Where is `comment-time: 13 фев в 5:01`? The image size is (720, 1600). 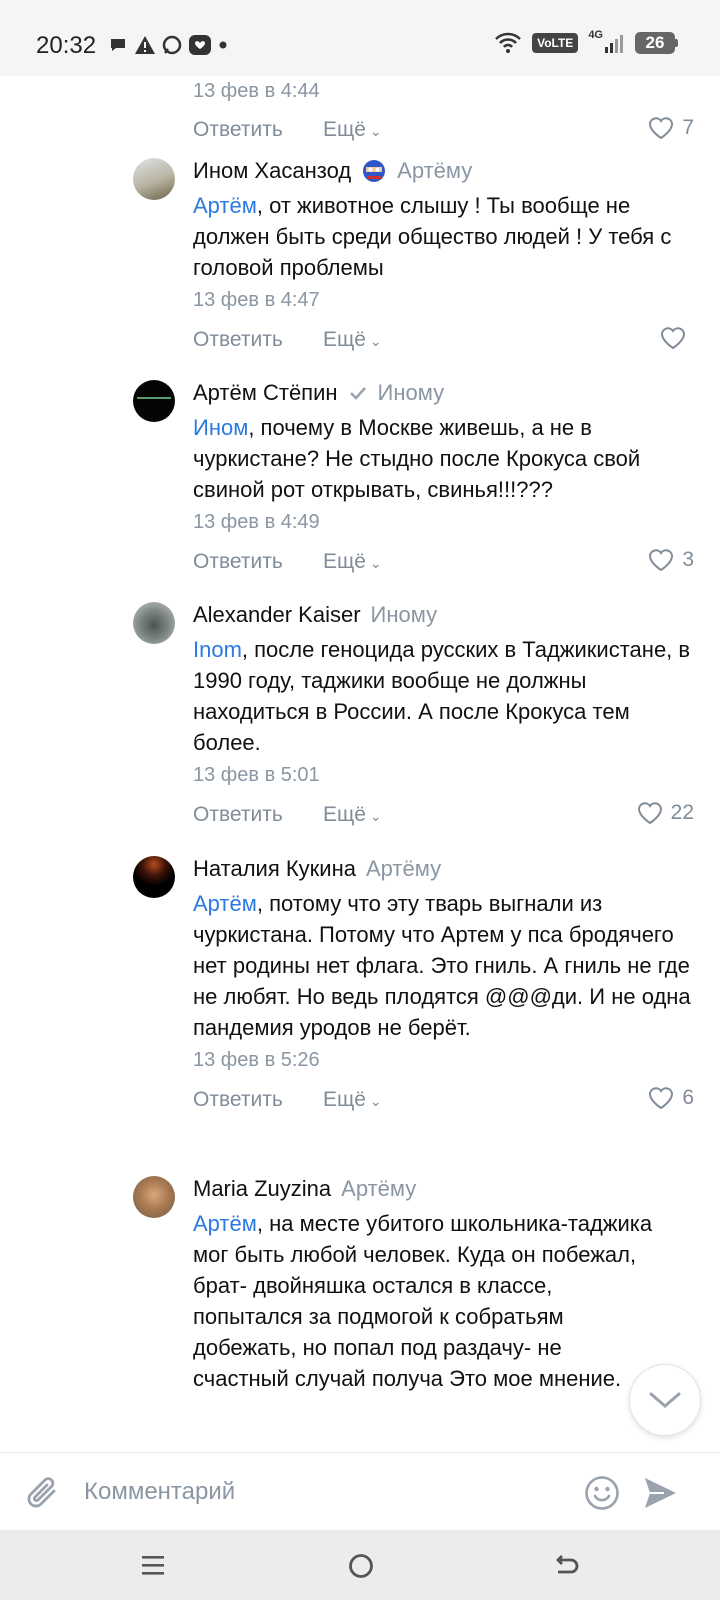 comment-time: 13 фев в 5:01 is located at coordinates (256, 775).